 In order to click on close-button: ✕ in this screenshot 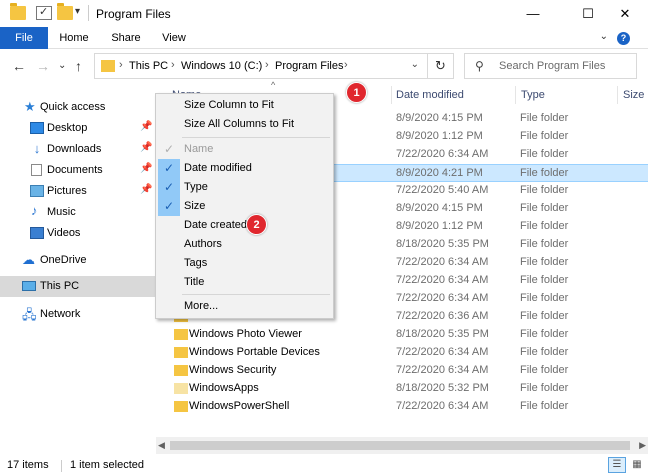, I will do `click(625, 13)`.